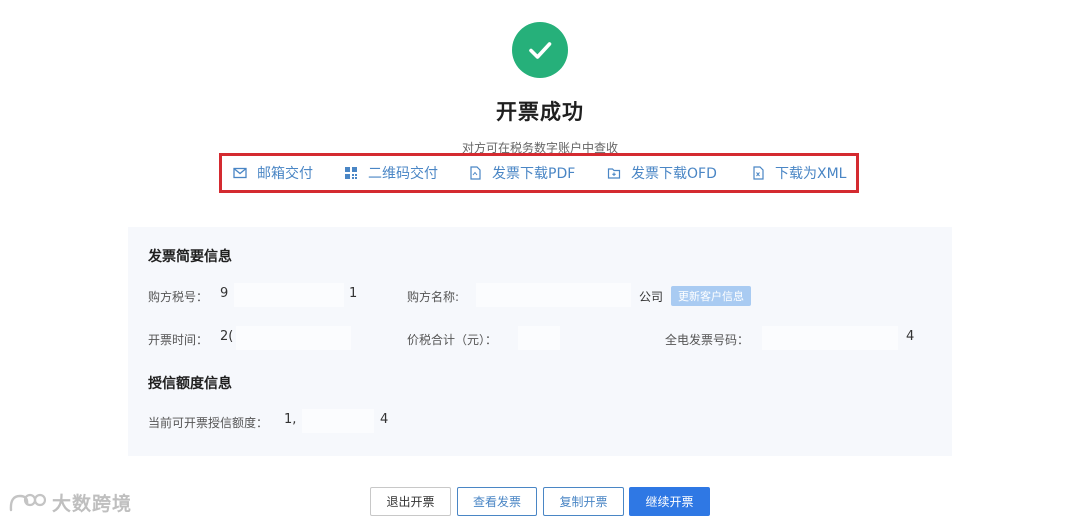 This screenshot has width=1080, height=523. I want to click on qrcode-delivery-link: 二维码交付, so click(391, 173).